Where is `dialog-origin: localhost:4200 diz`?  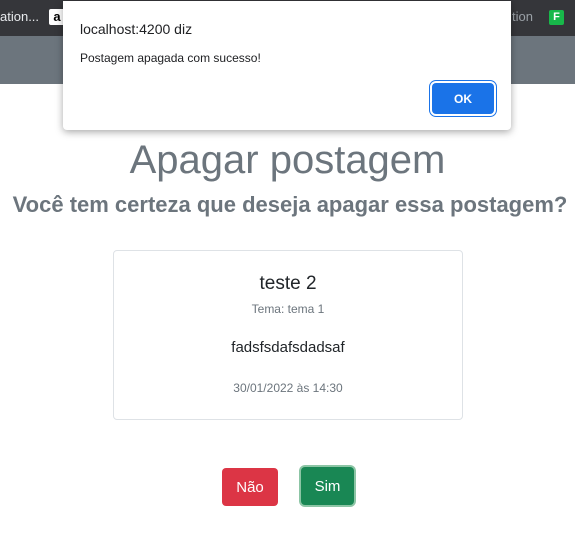 dialog-origin: localhost:4200 diz is located at coordinates (136, 29).